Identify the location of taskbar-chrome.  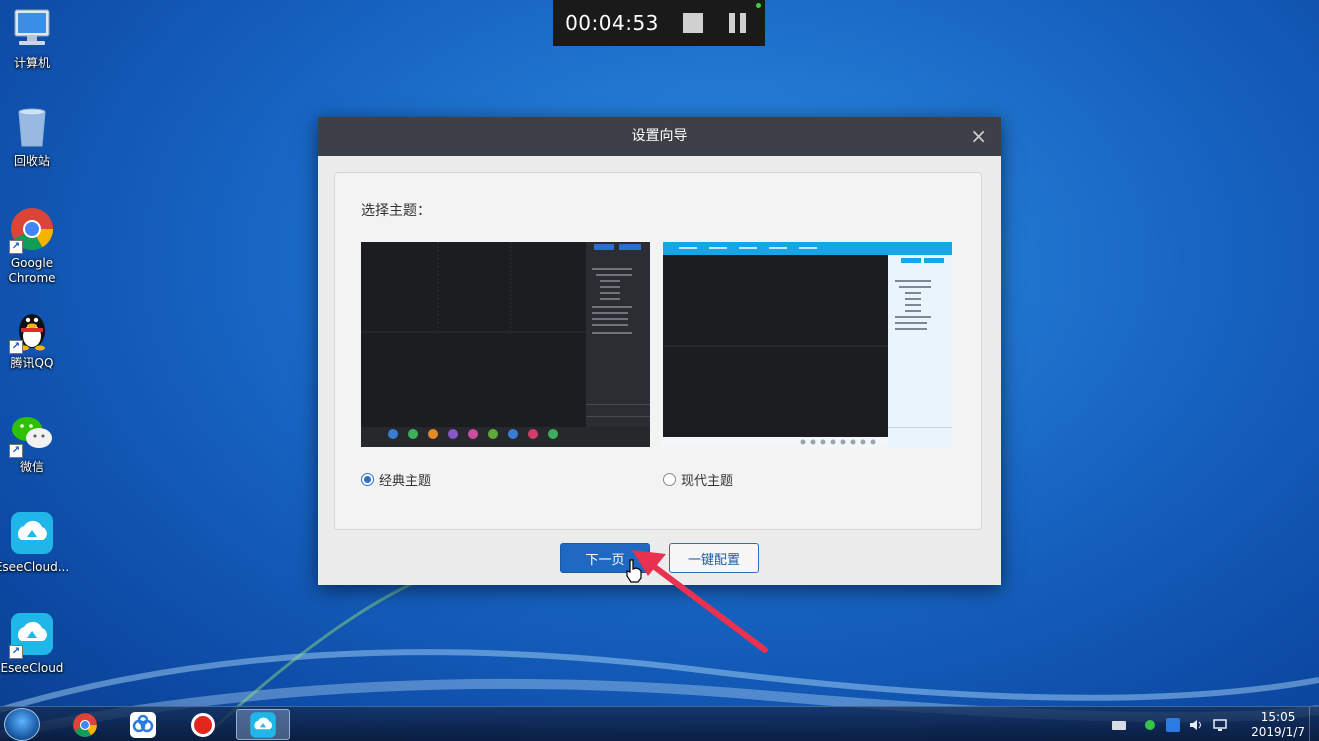
(85, 724).